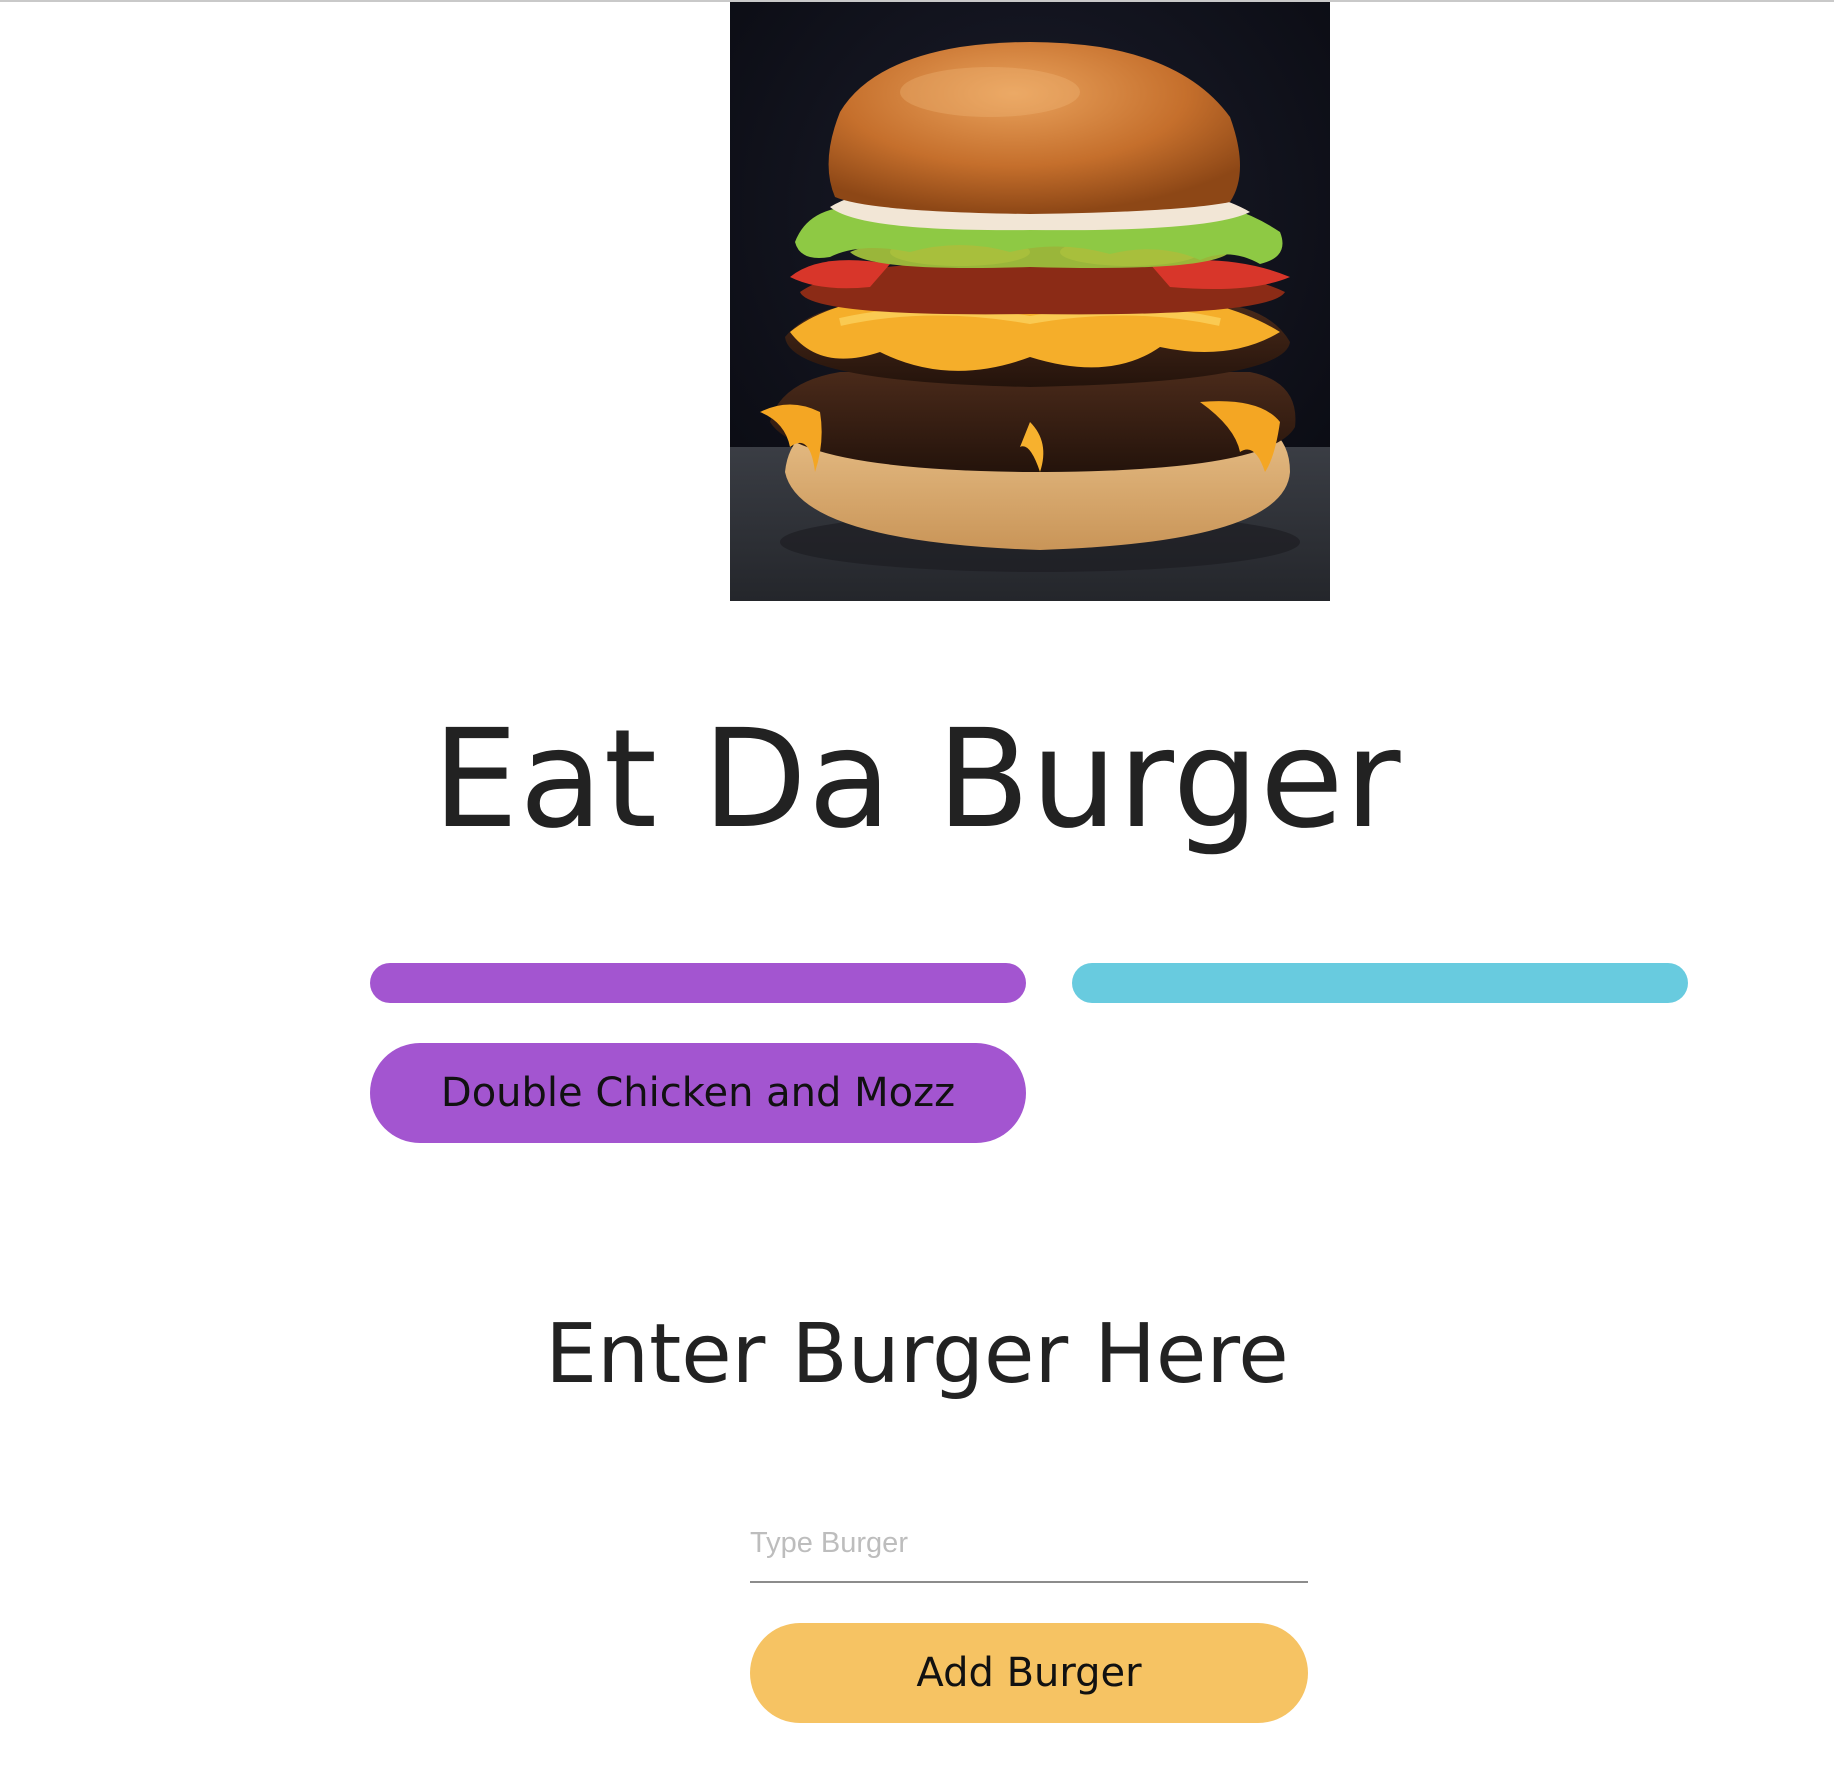 This screenshot has height=1770, width=1834. What do you see at coordinates (1029, 1544) in the screenshot?
I see `burger-name-input` at bounding box center [1029, 1544].